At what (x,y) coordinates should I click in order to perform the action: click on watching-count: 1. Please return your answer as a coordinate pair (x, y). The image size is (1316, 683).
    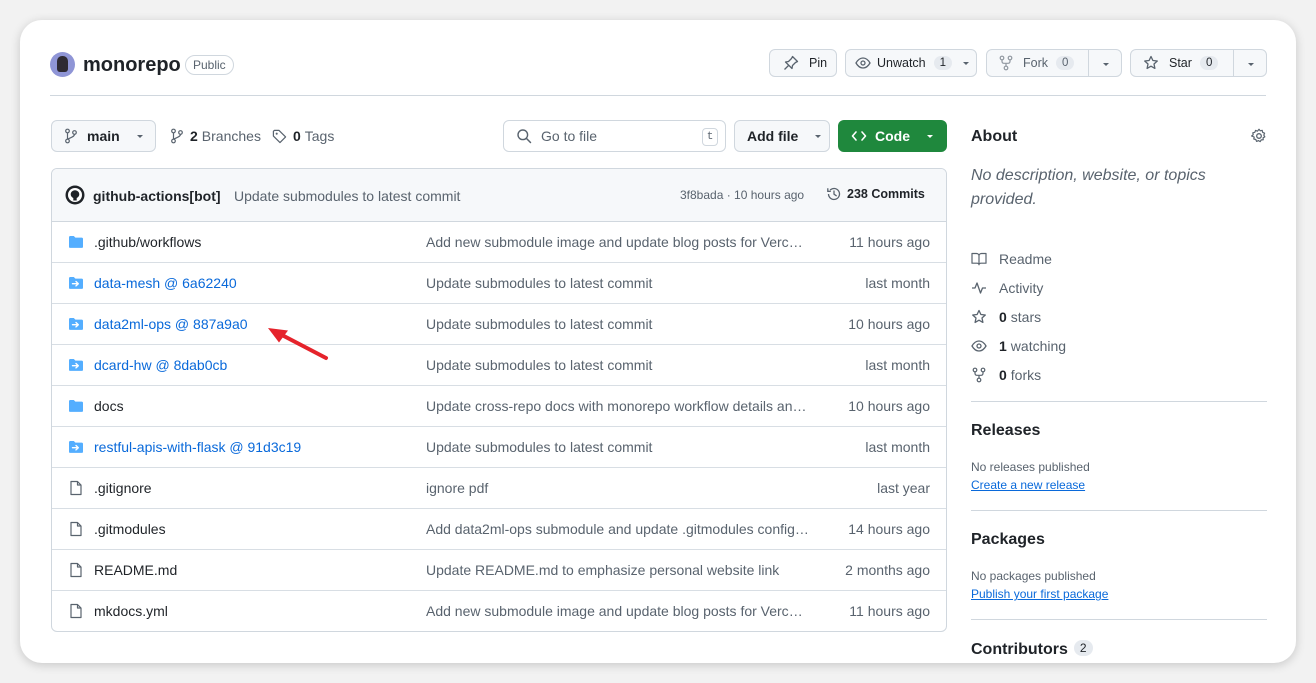
    Looking at the image, I should click on (1003, 346).